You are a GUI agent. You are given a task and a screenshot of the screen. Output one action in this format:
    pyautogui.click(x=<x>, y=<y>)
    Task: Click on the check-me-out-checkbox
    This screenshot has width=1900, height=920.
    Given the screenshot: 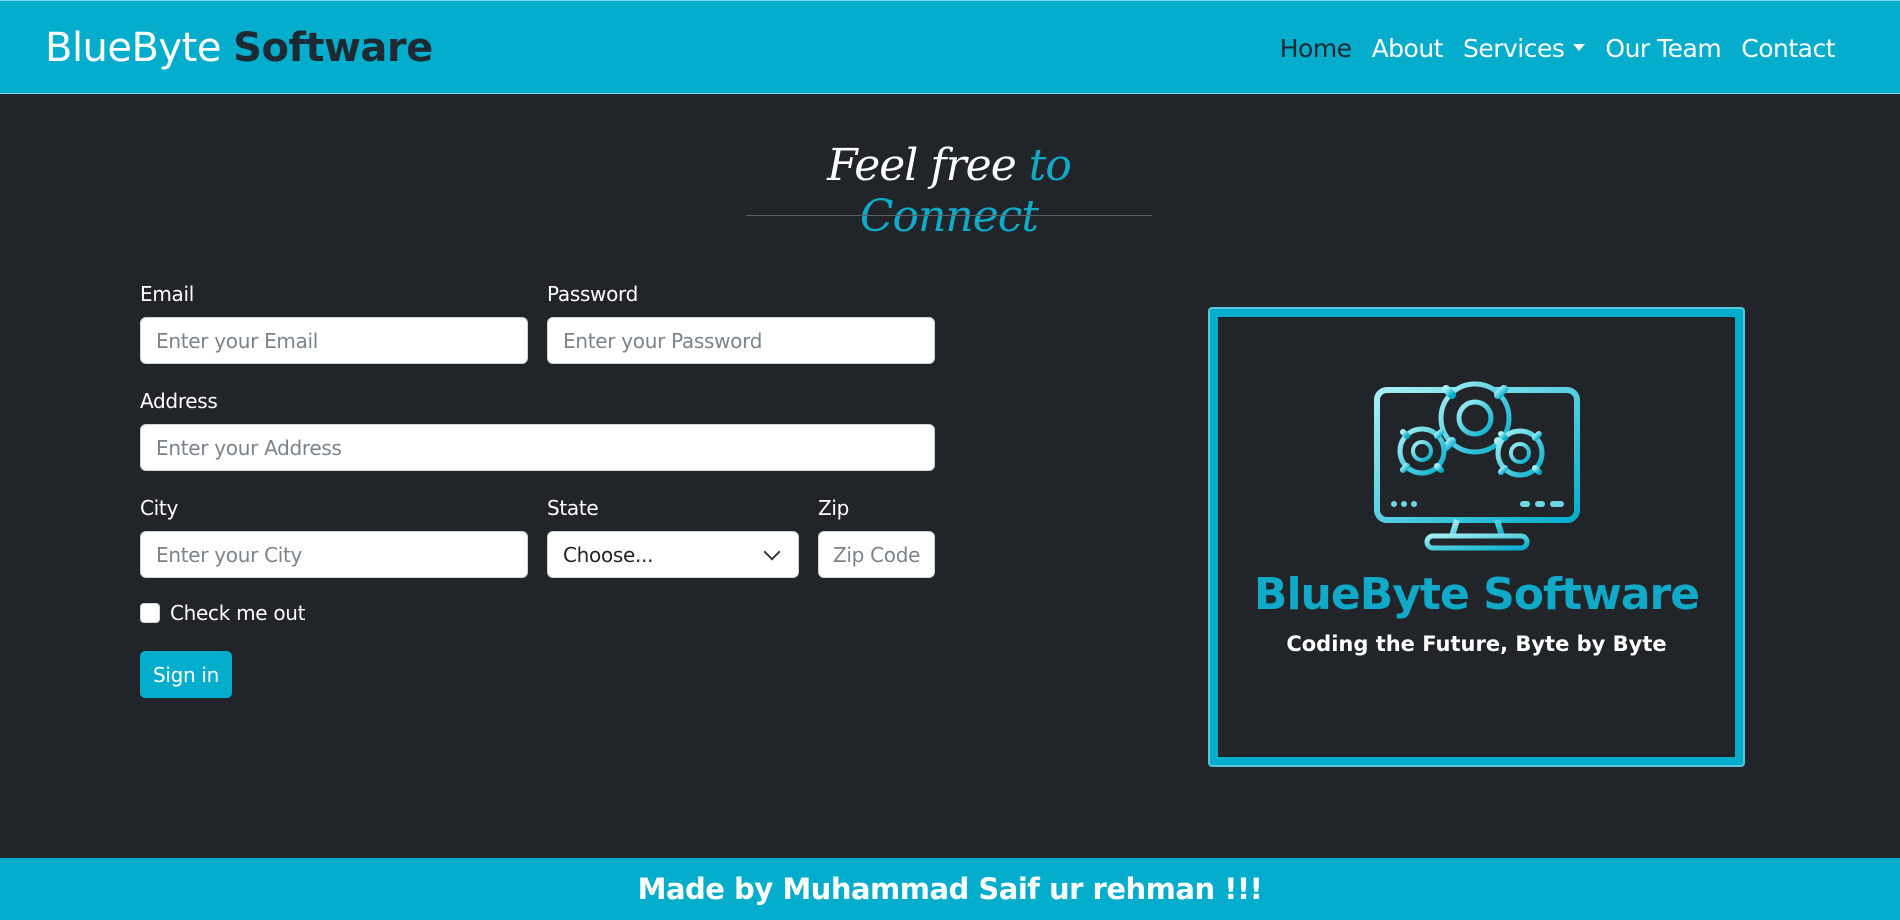 What is the action you would take?
    pyautogui.click(x=150, y=613)
    